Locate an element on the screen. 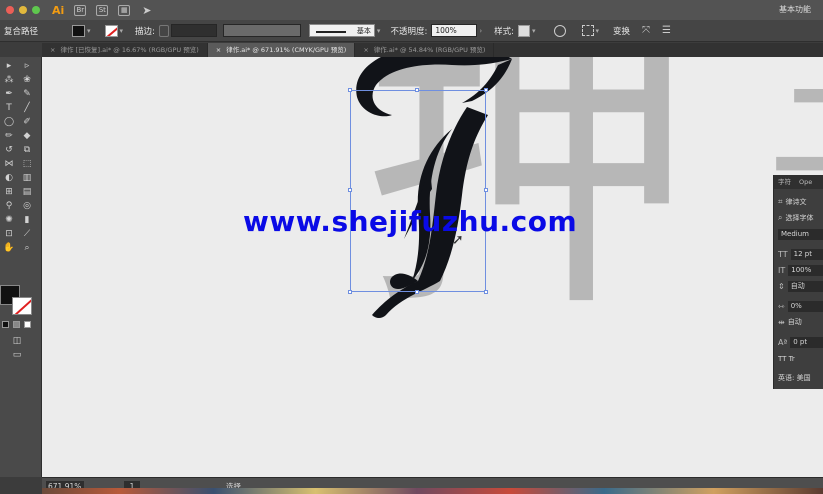 This screenshot has height=494, width=823. shape-builder-tool-icon: ◐ is located at coordinates (9, 178).